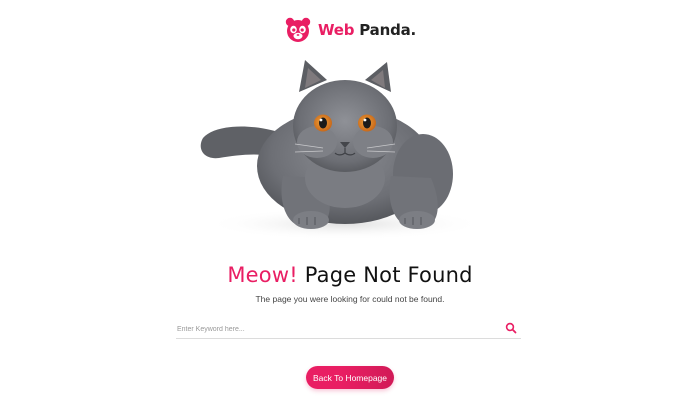 The height and width of the screenshot is (420, 700). What do you see at coordinates (350, 377) in the screenshot?
I see `back-to-homepage-button: Back To Homepage` at bounding box center [350, 377].